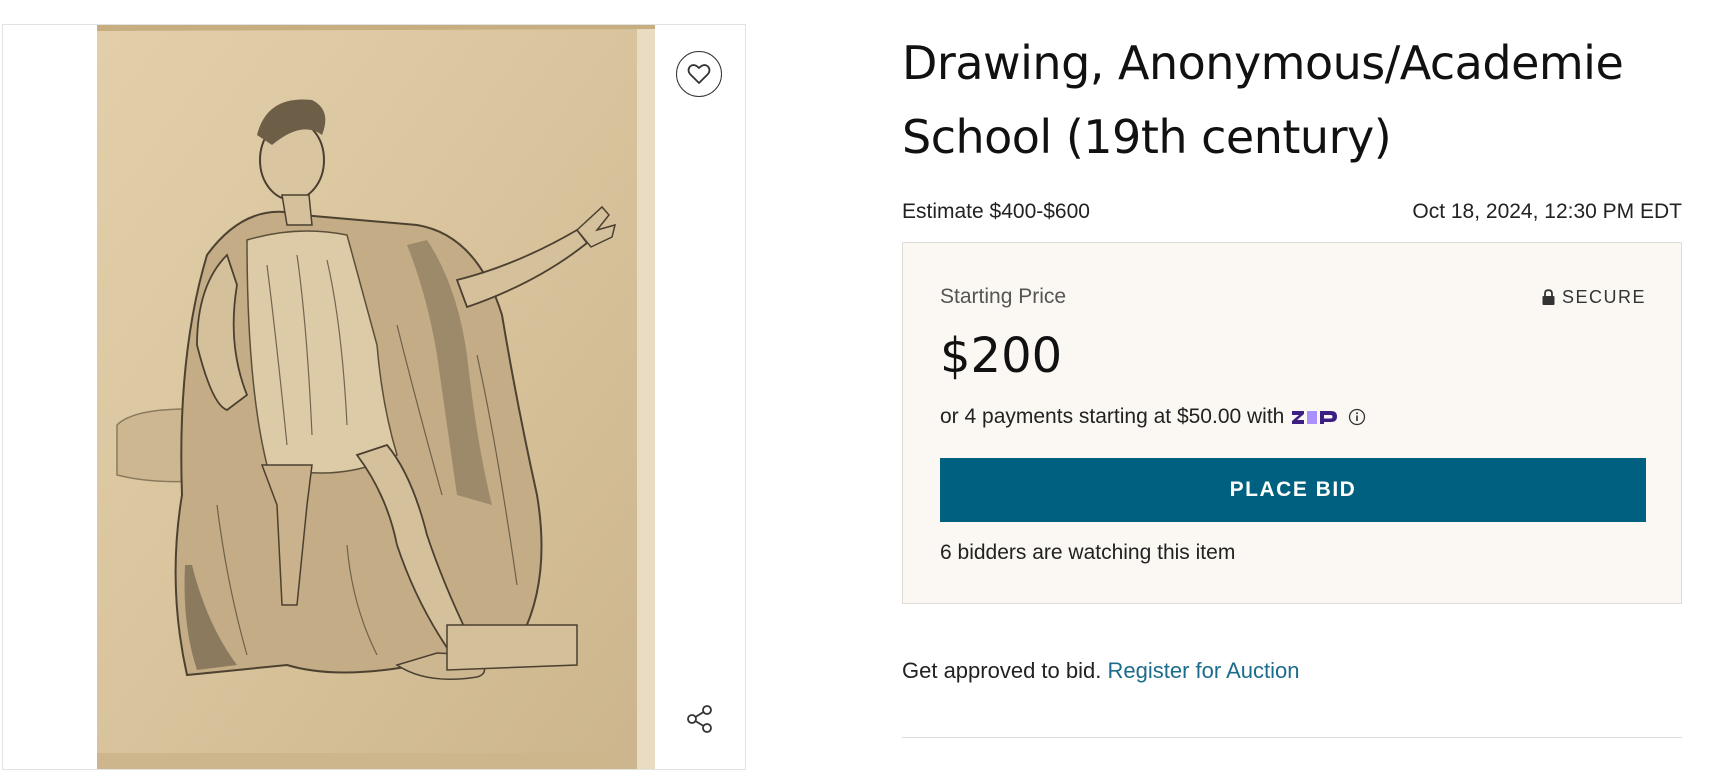 The width and height of the screenshot is (1736, 780). What do you see at coordinates (1293, 490) in the screenshot?
I see `place-bid-button: PLACE BID` at bounding box center [1293, 490].